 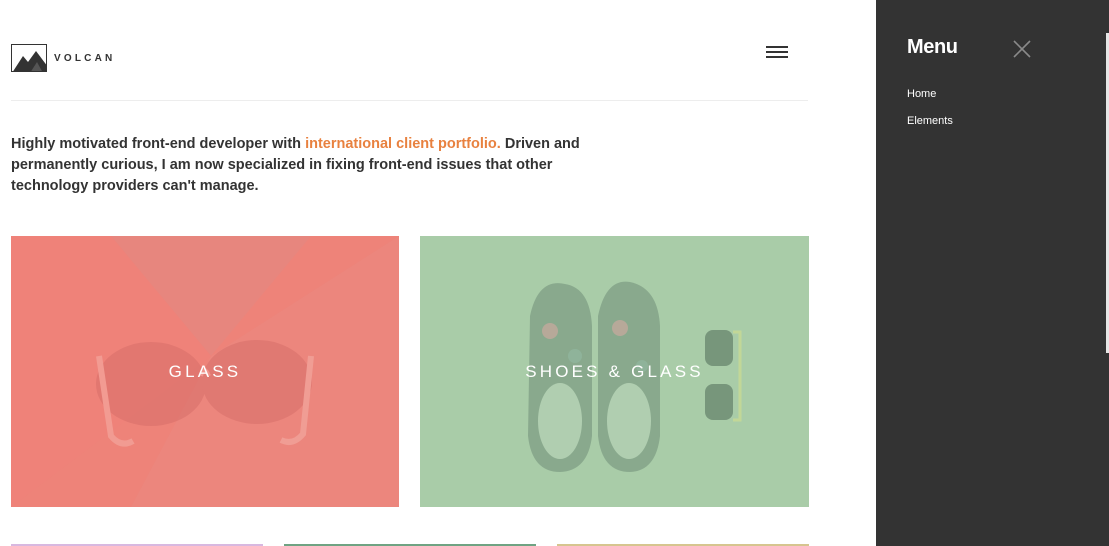 I want to click on tile-label-glass: GLASS, so click(x=205, y=371).